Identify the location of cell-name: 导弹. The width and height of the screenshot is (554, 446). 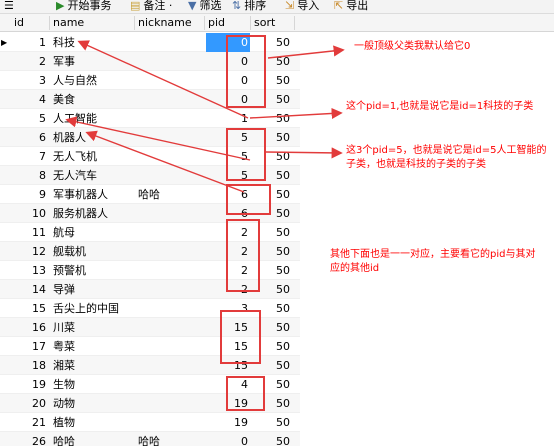
(93, 289).